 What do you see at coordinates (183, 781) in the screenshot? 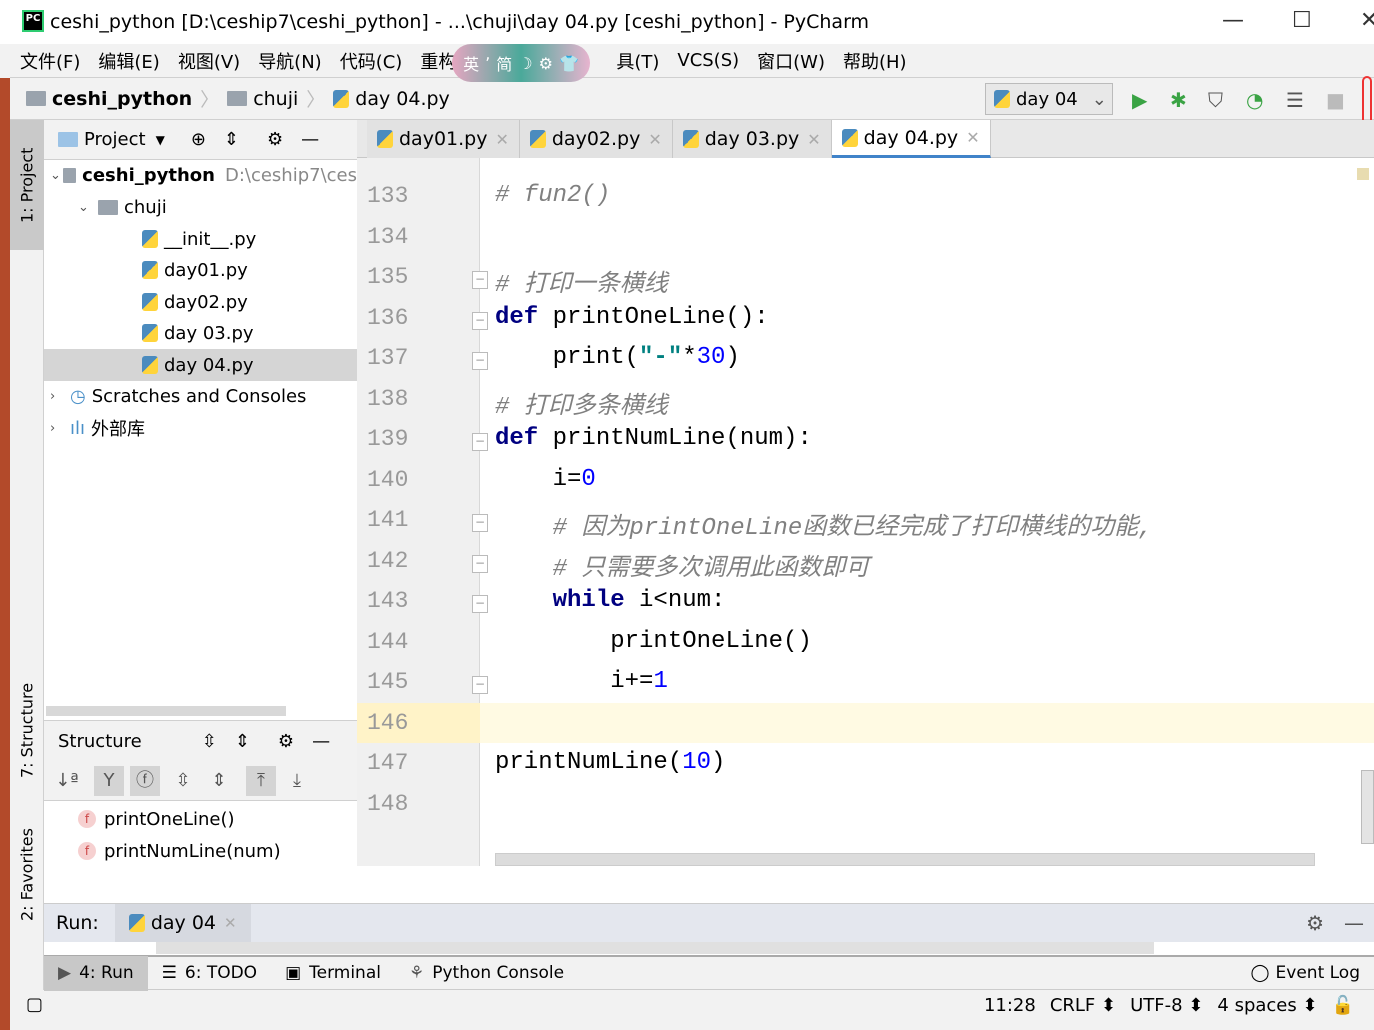
I see `expand-icon: ⇳` at bounding box center [183, 781].